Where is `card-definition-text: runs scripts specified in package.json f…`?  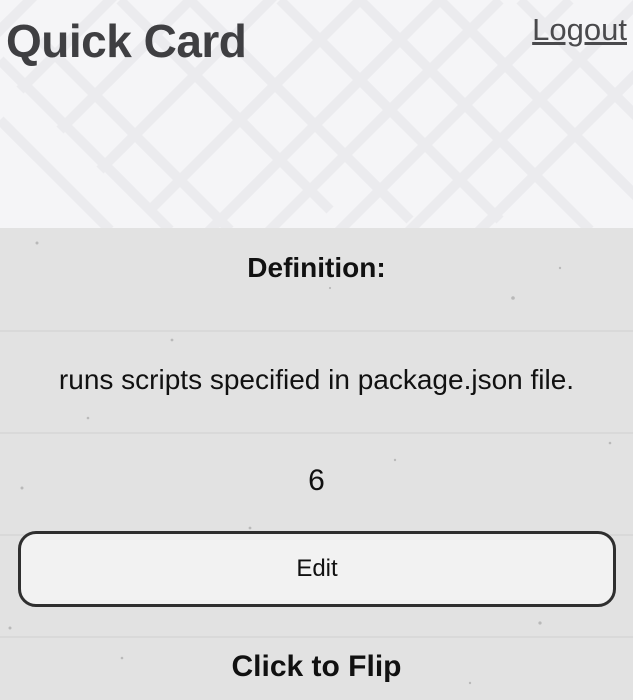
card-definition-text: runs scripts specified in package.json f… is located at coordinates (316, 379).